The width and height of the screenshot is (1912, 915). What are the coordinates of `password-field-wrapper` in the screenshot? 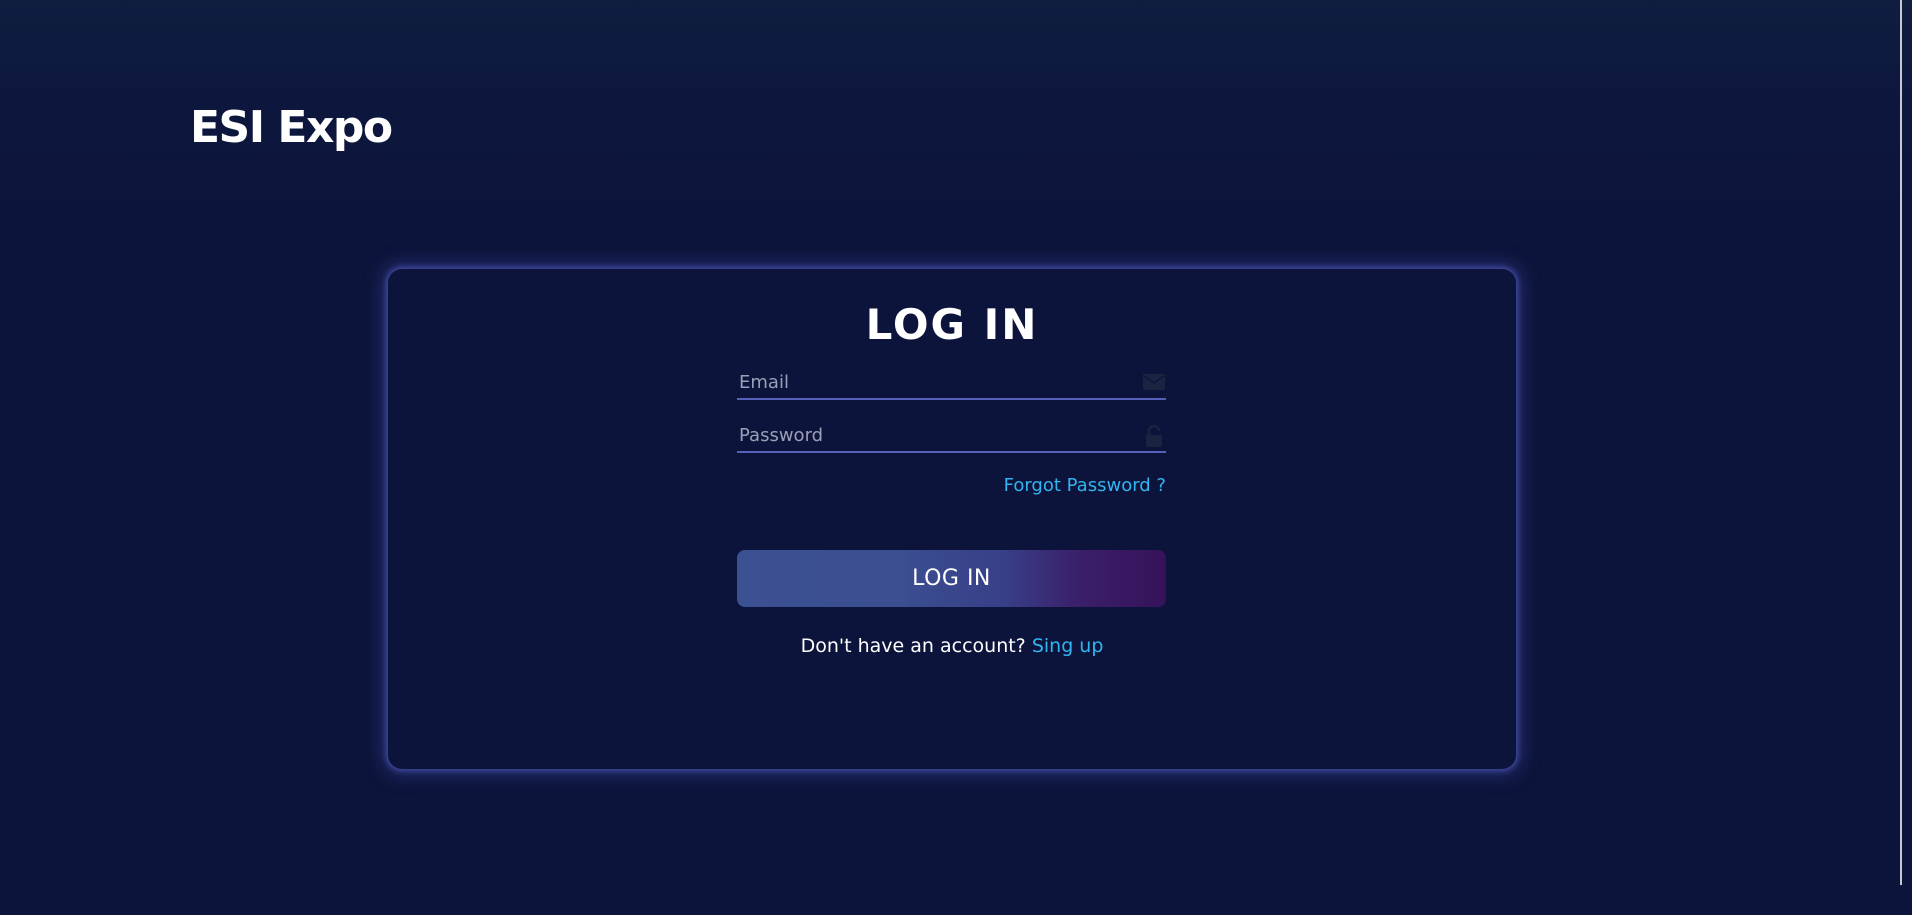 It's located at (951, 437).